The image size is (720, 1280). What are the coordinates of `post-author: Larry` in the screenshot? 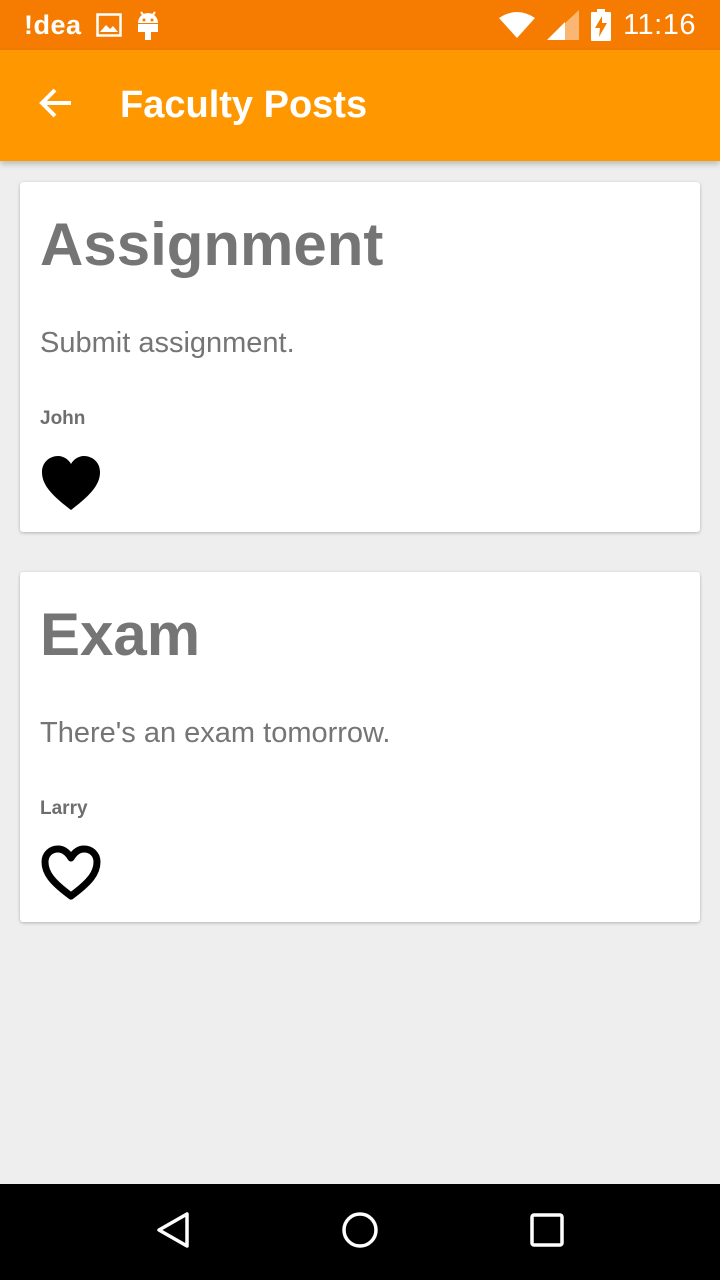 It's located at (64, 808).